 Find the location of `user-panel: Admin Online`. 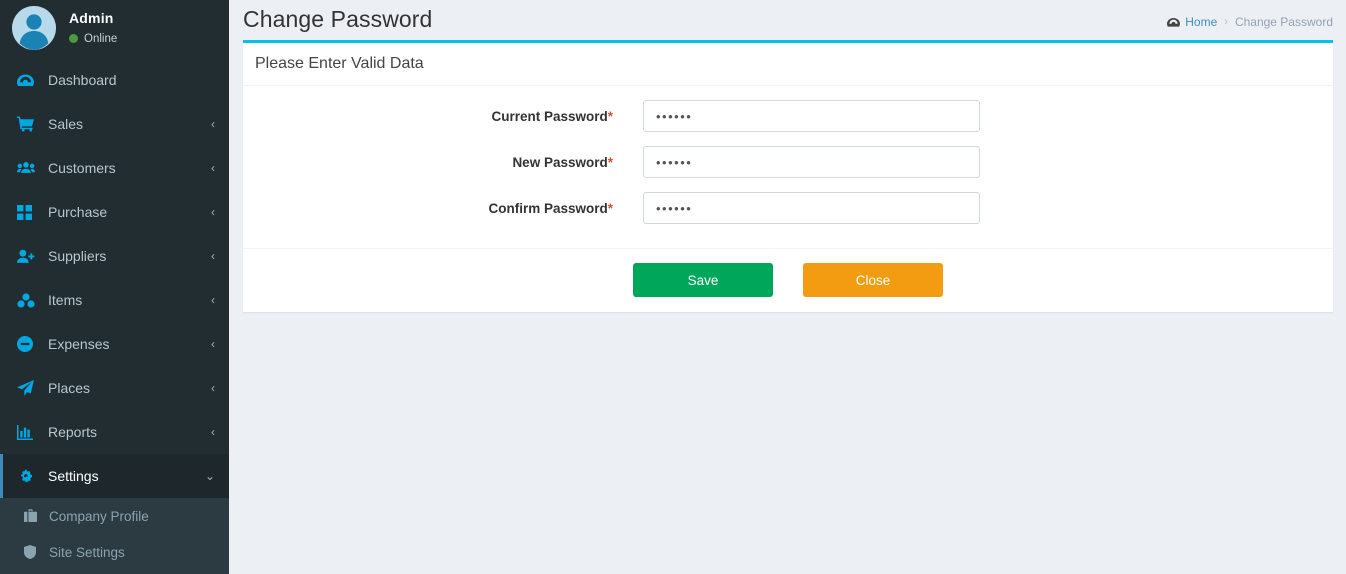

user-panel: Admin Online is located at coordinates (114, 29).